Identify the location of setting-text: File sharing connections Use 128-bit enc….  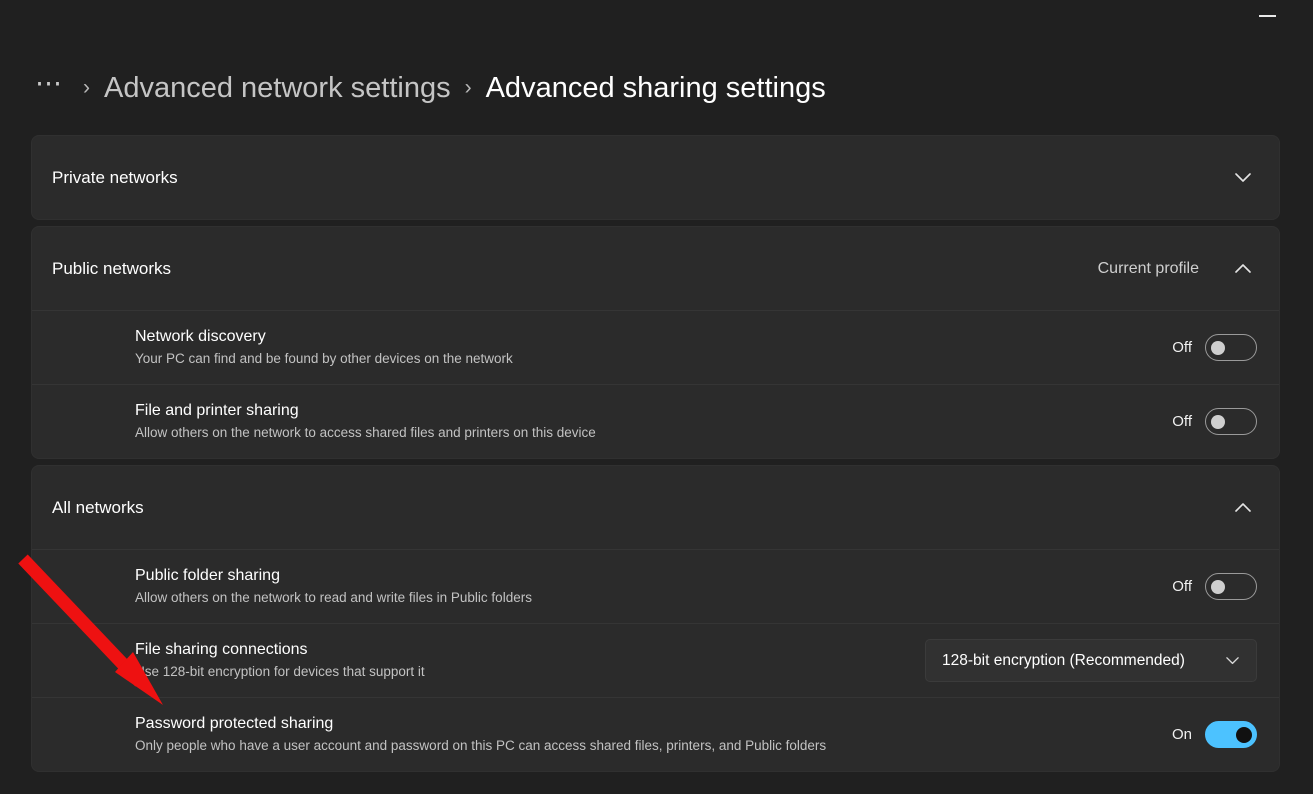
(520, 660).